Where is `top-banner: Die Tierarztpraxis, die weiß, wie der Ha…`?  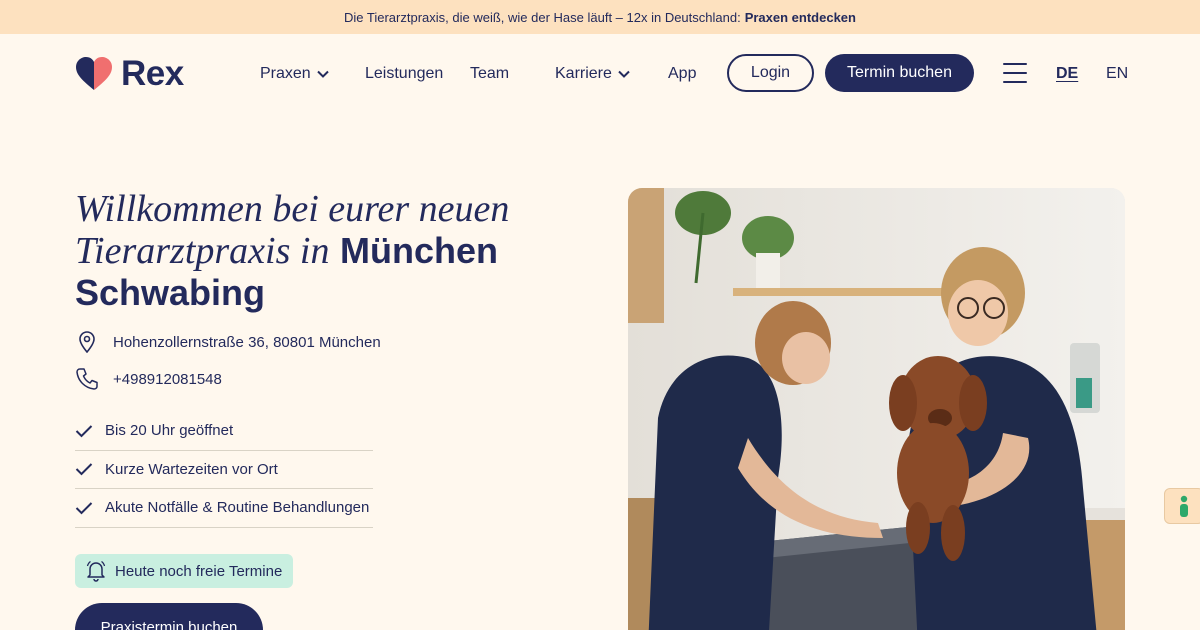 top-banner: Die Tierarztpraxis, die weiß, wie der Ha… is located at coordinates (600, 17).